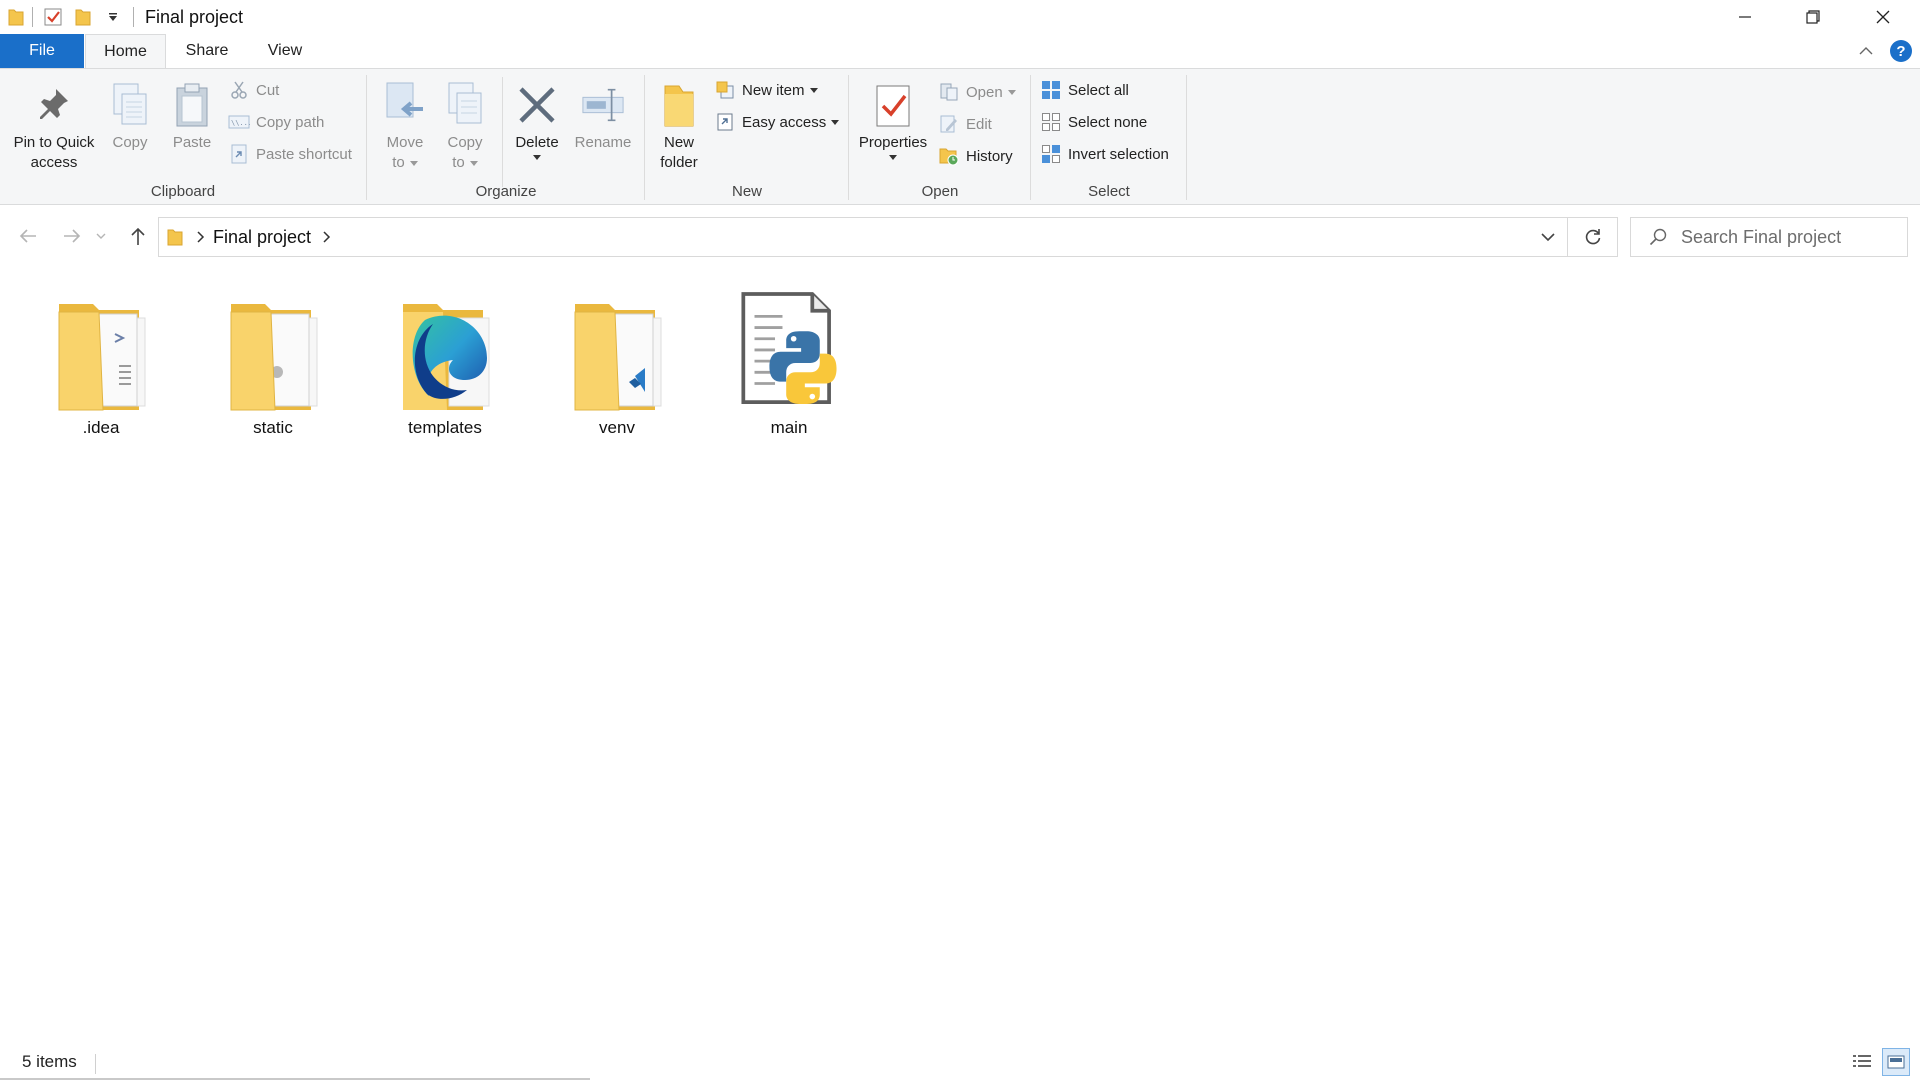  Describe the element at coordinates (965, 124) in the screenshot. I see `edit-button: Edit` at that location.